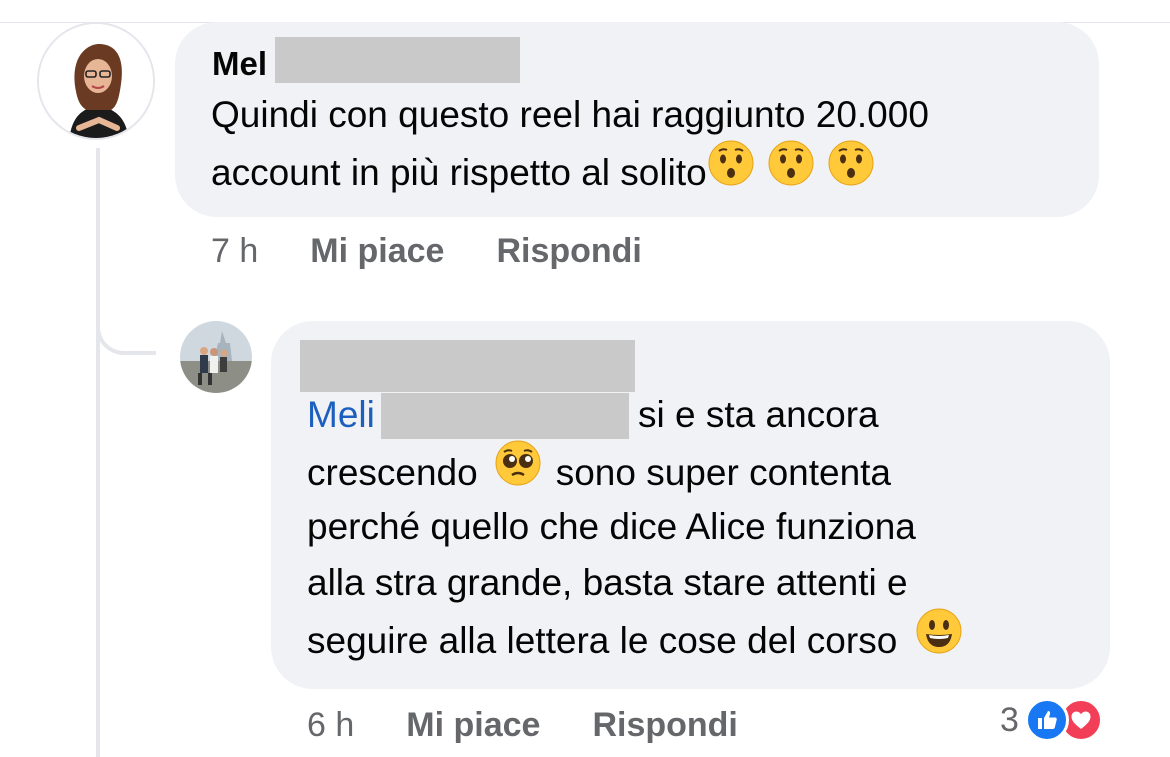 Image resolution: width=1170 pixels, height=757 pixels. I want to click on profile-photo-woman, so click(96, 81).